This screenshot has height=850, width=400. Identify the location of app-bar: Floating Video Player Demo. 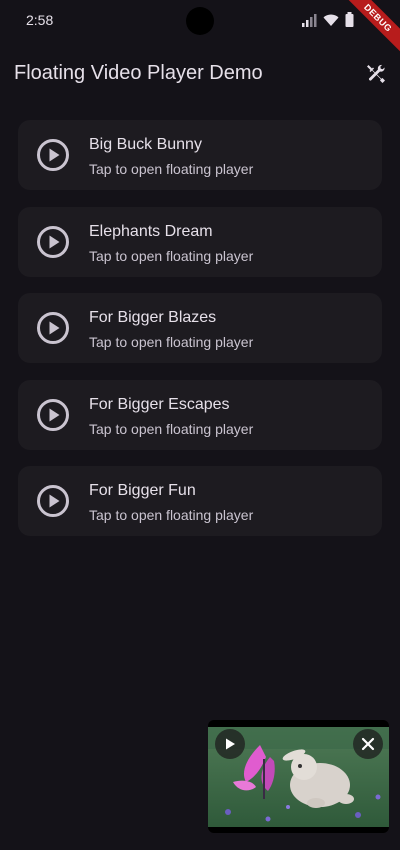
(200, 74).